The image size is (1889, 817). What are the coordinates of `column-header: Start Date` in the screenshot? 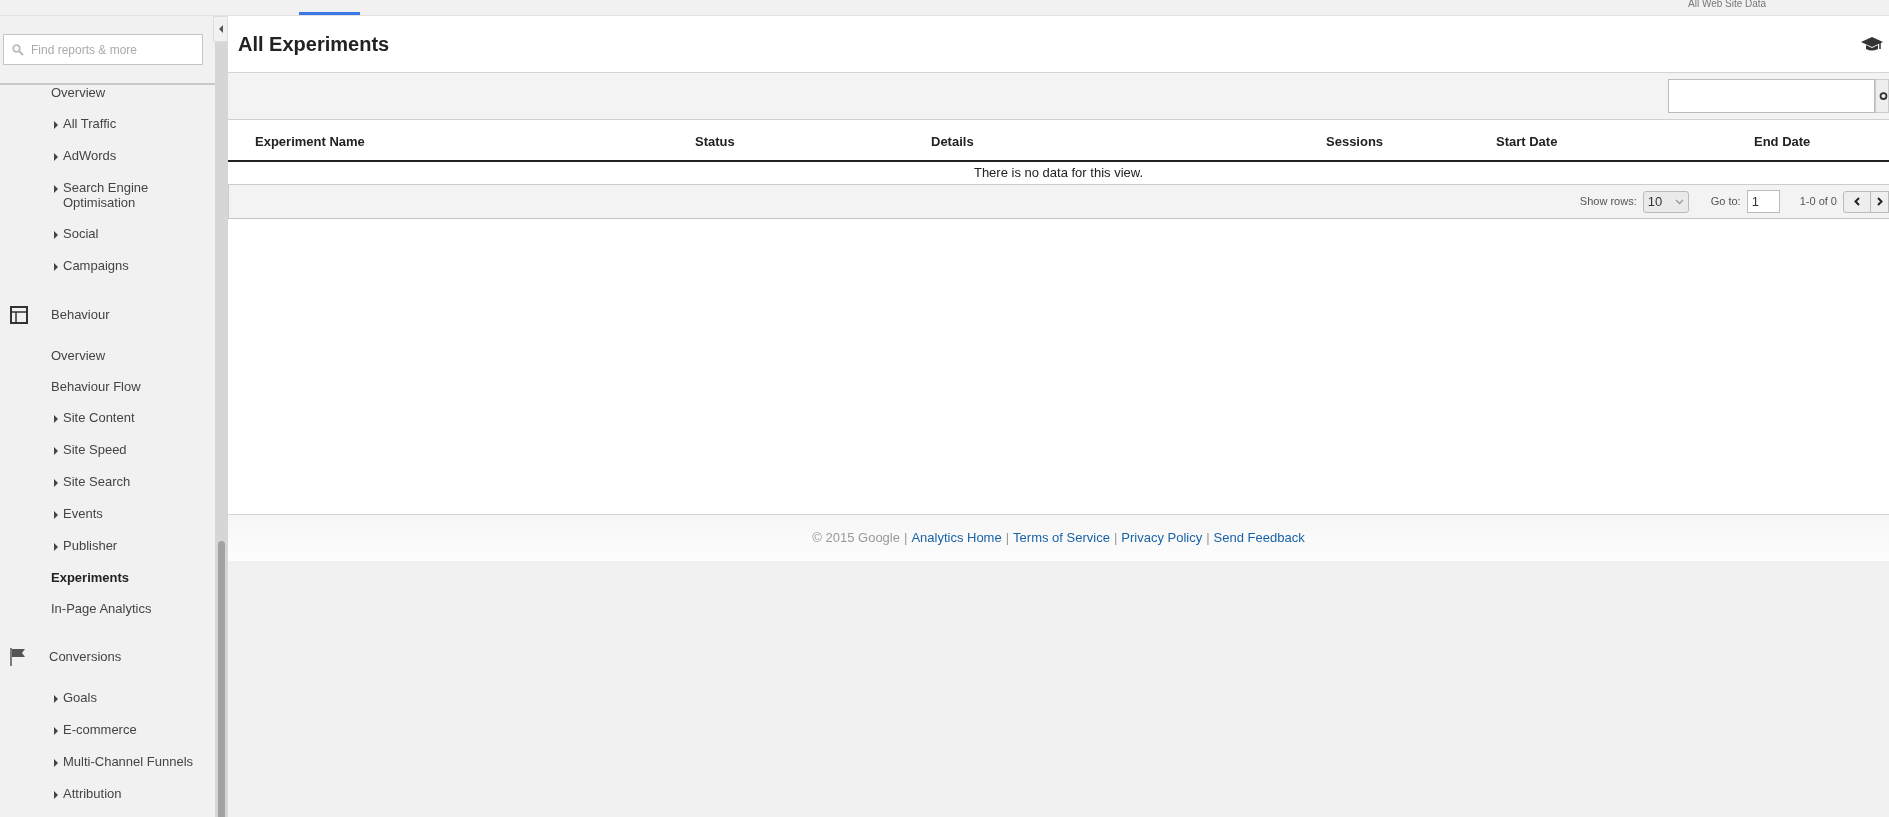 It's located at (1527, 141).